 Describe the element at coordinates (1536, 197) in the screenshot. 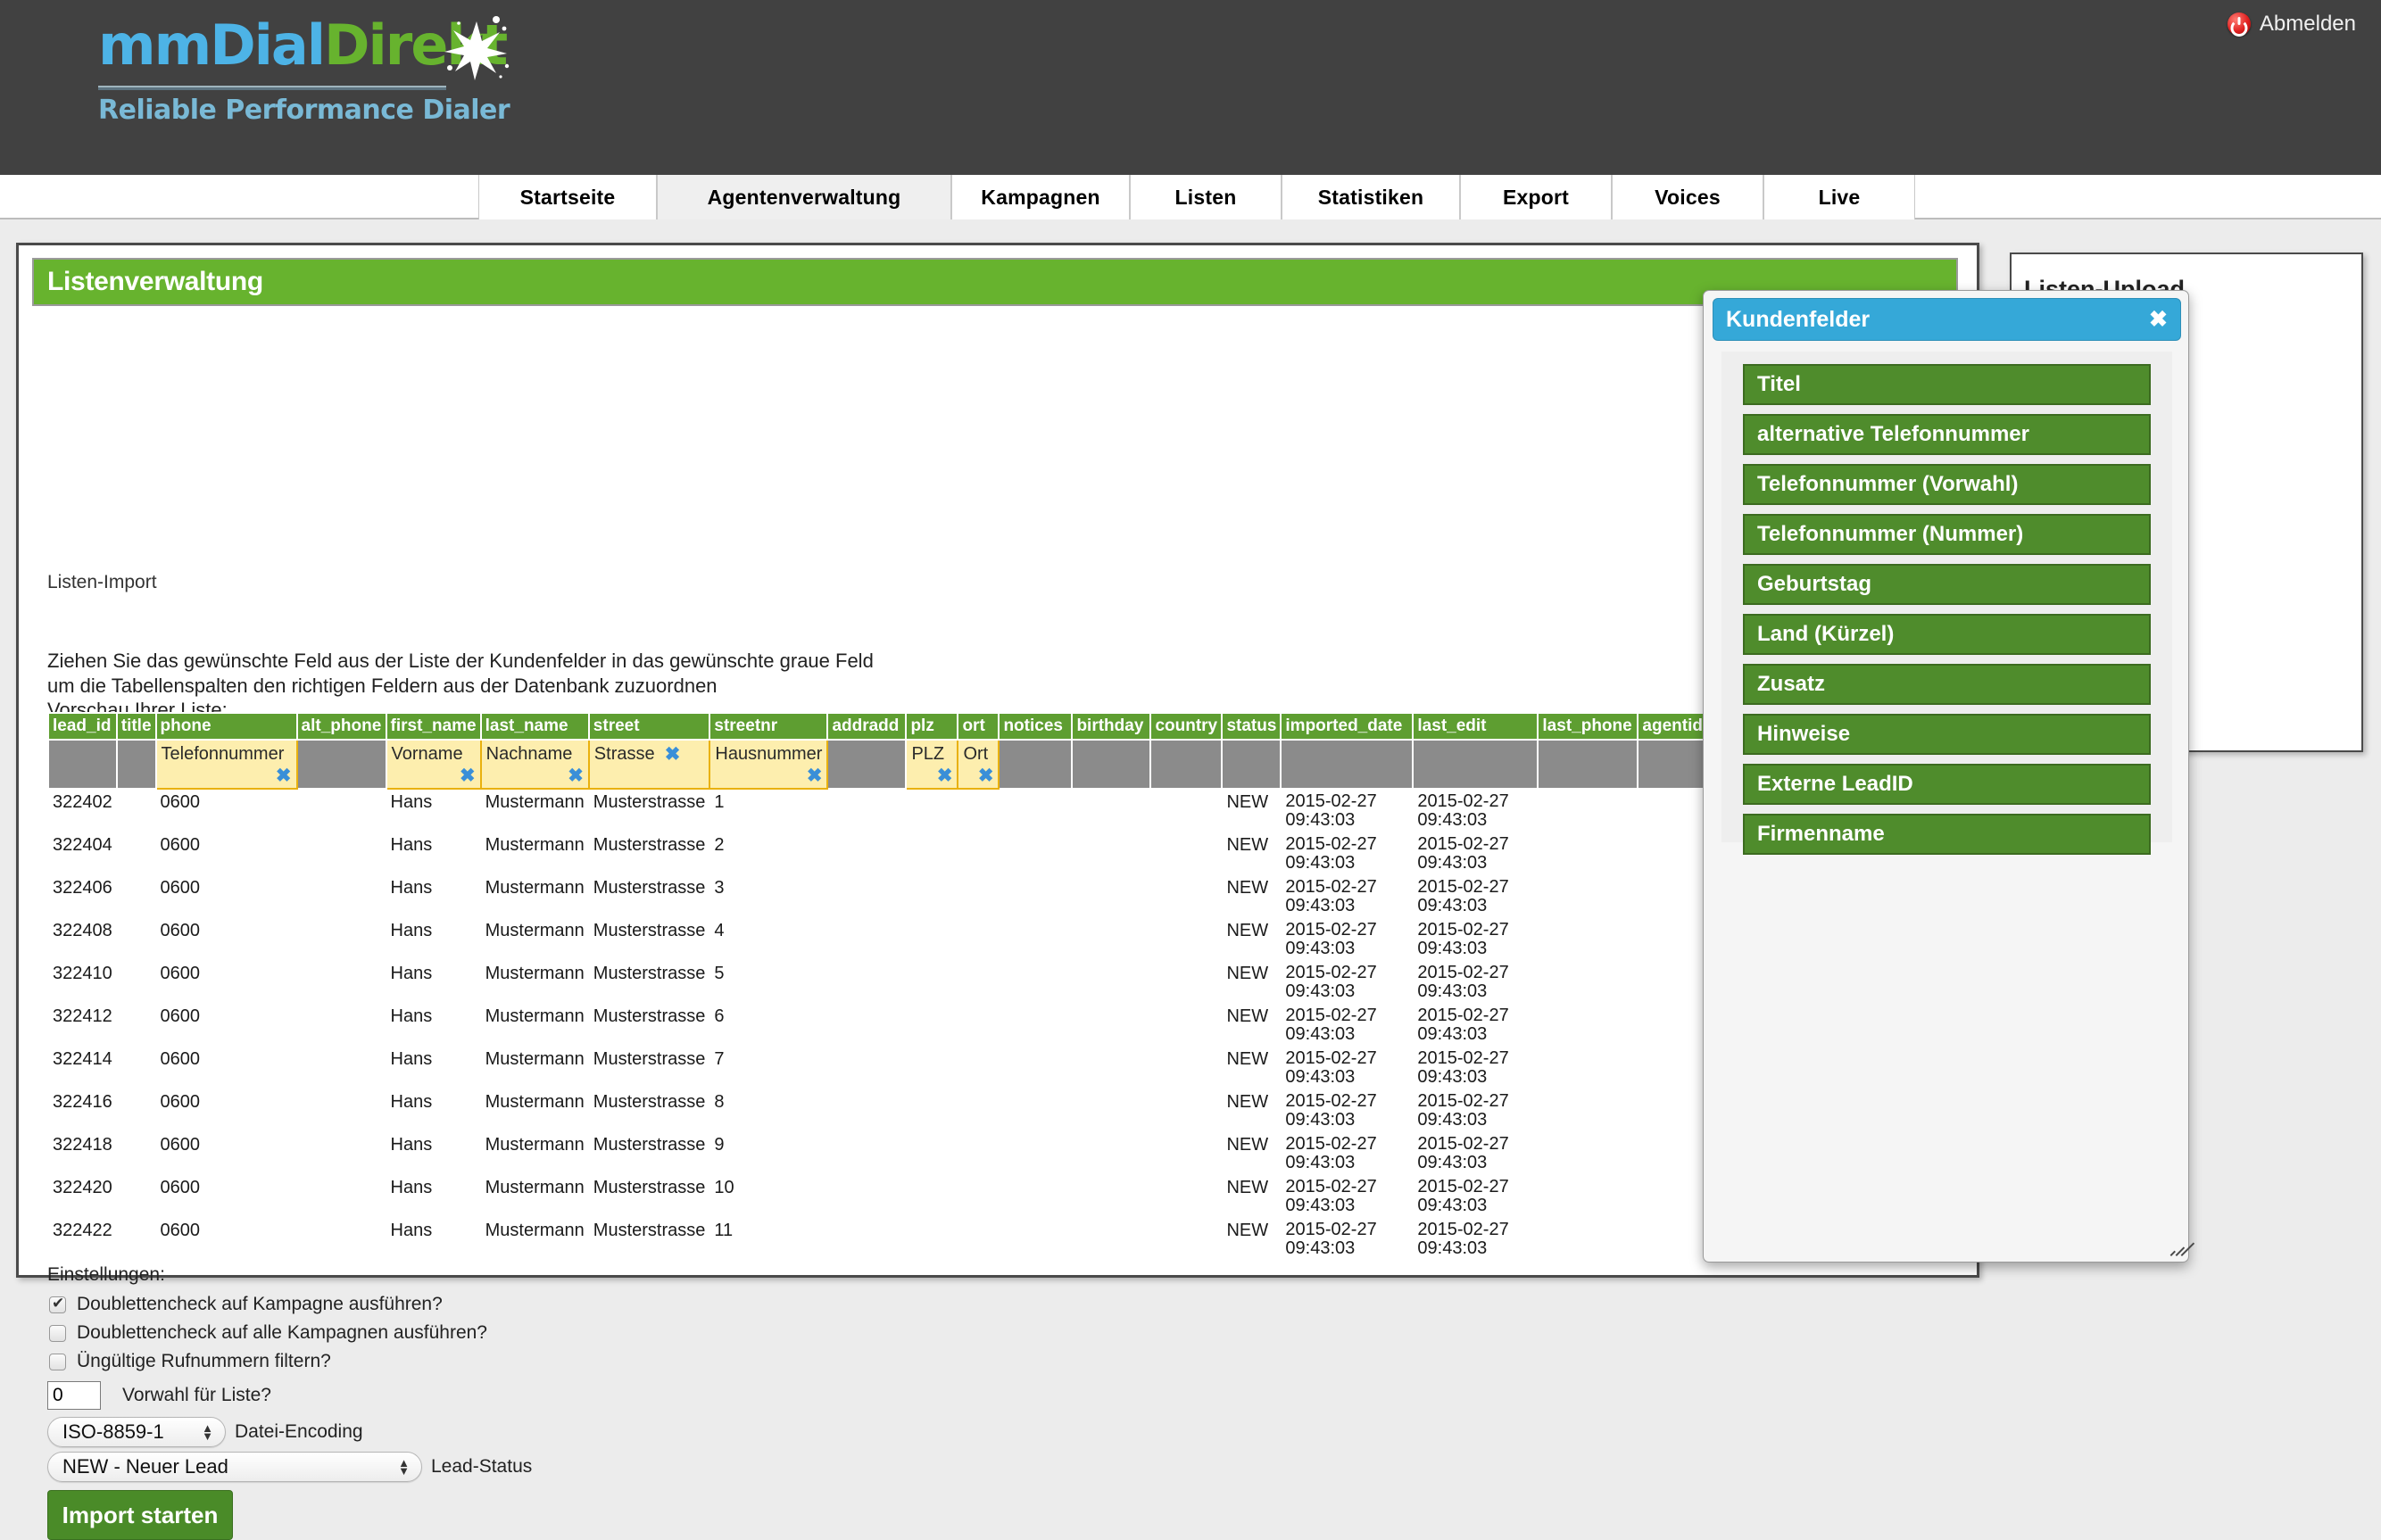

I see `nav-item-export: Export` at that location.